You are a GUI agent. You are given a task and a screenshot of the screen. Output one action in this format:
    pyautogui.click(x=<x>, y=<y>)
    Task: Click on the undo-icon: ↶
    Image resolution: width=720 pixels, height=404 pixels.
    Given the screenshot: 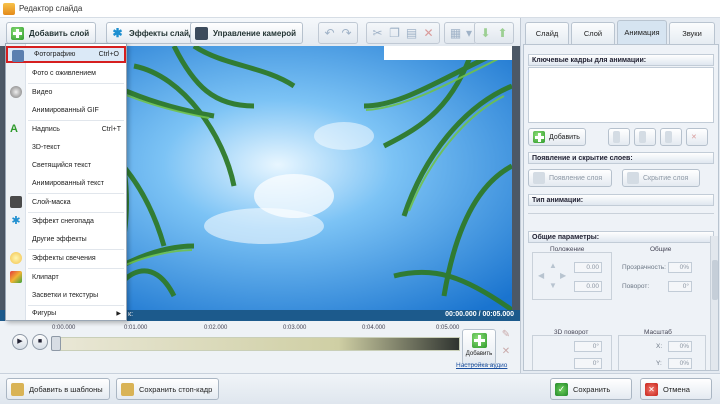 What is the action you would take?
    pyautogui.click(x=329, y=33)
    